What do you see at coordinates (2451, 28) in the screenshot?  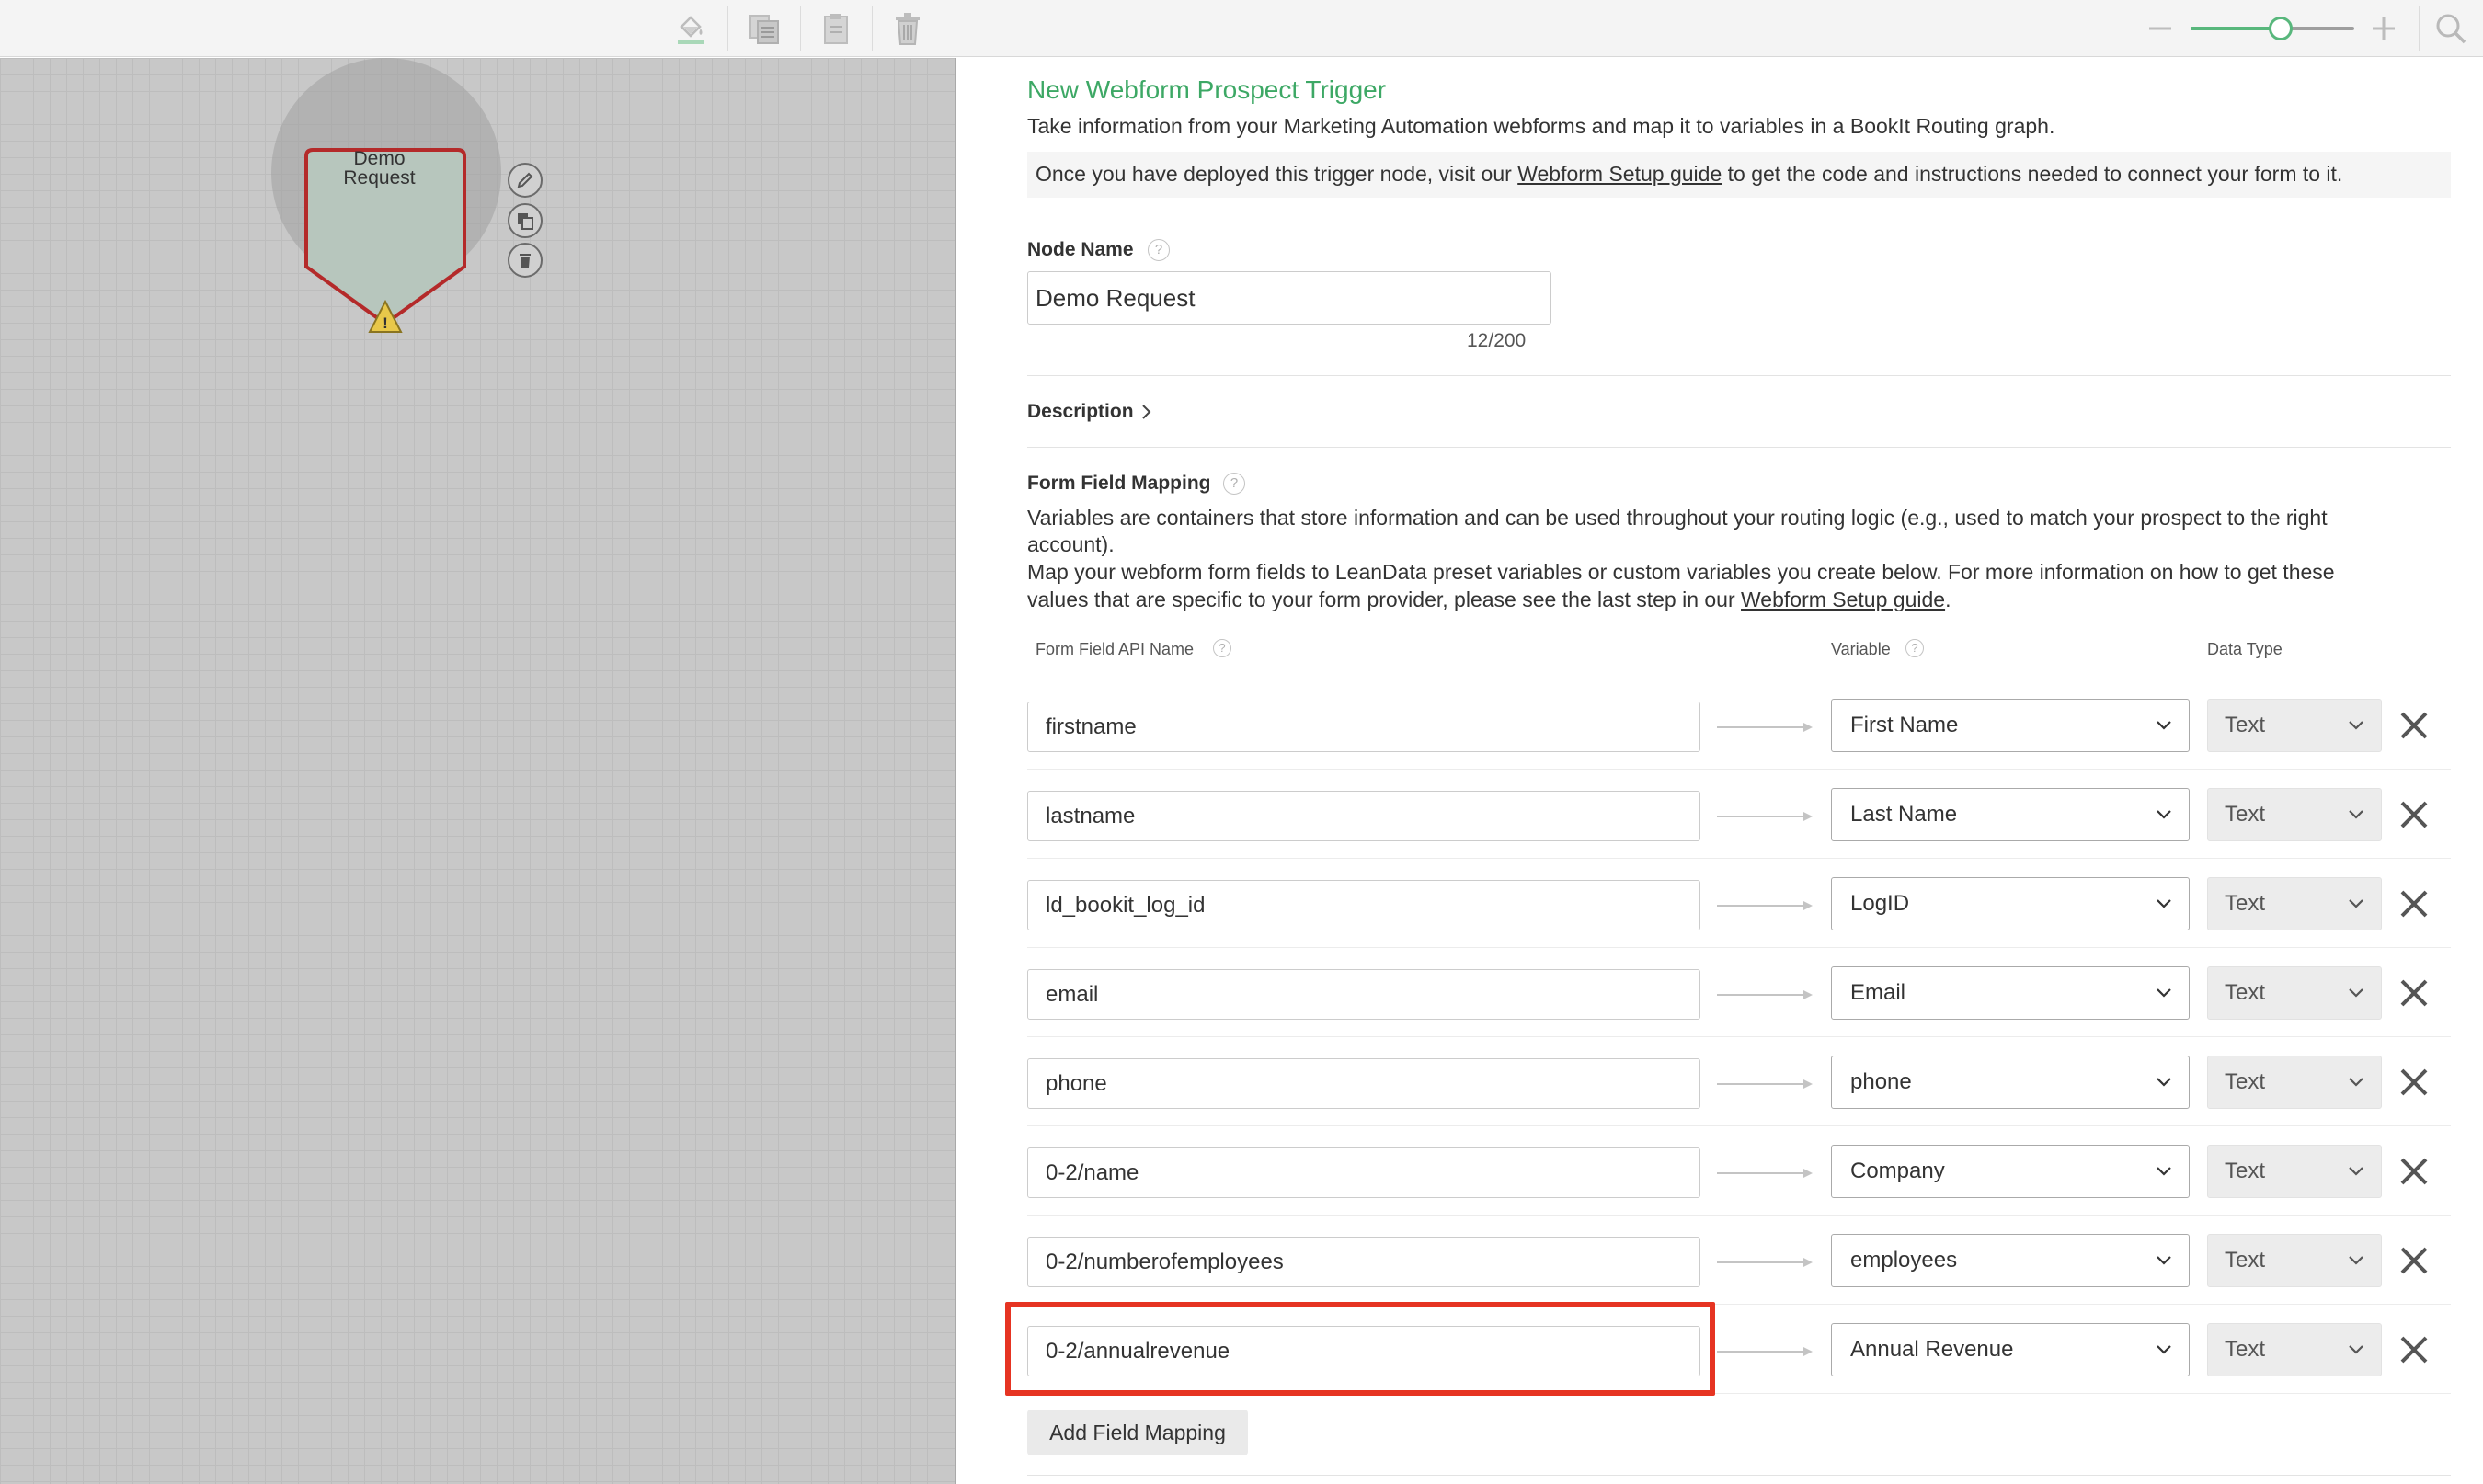 I see `search-icon` at bounding box center [2451, 28].